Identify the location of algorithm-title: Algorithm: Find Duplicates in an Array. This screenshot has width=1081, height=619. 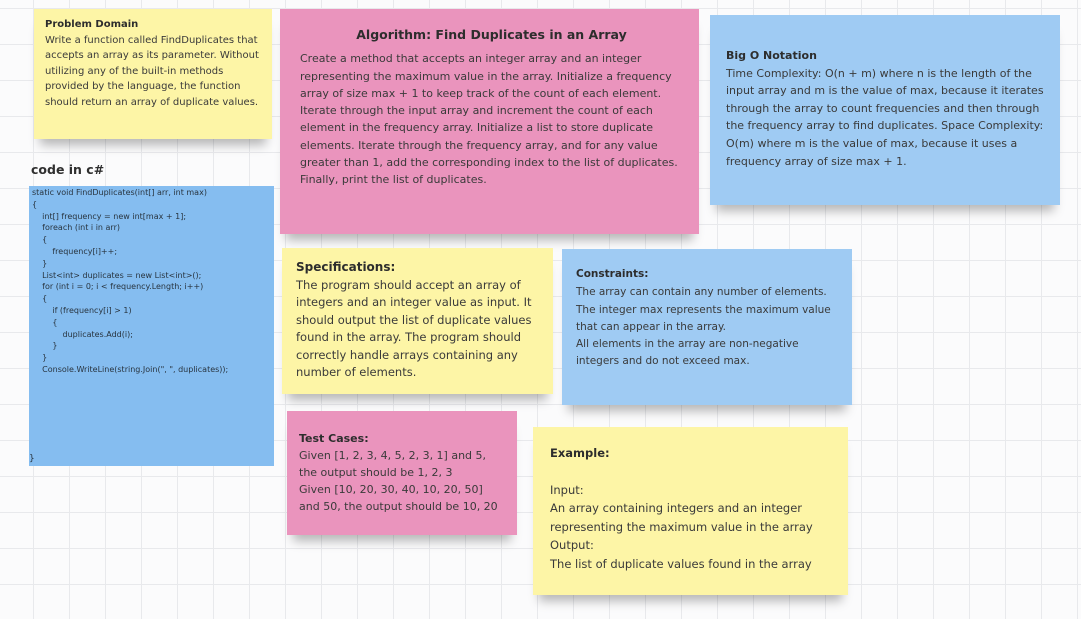
(491, 34).